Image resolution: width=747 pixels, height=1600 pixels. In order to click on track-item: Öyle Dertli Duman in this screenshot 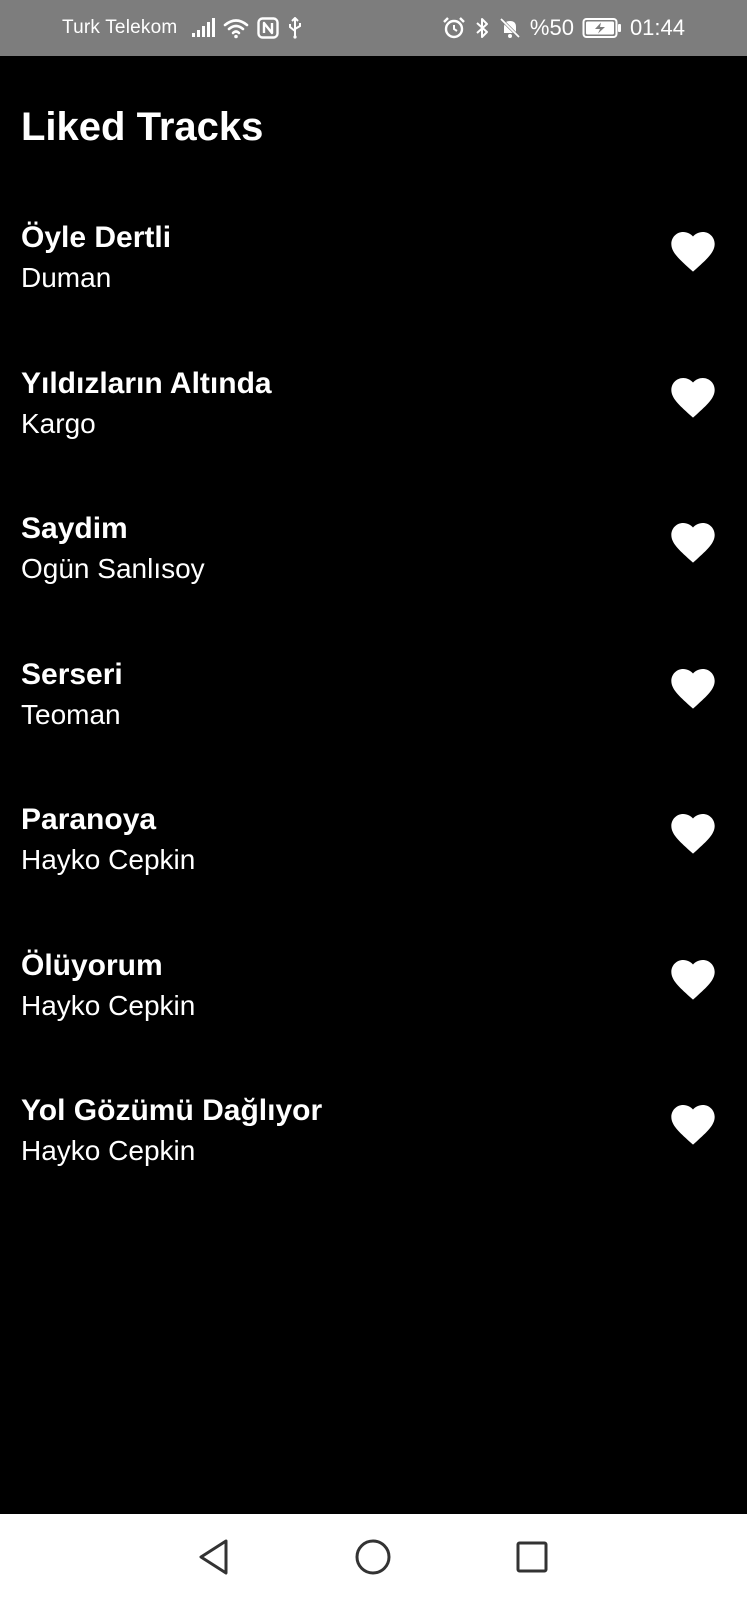, I will do `click(373, 283)`.